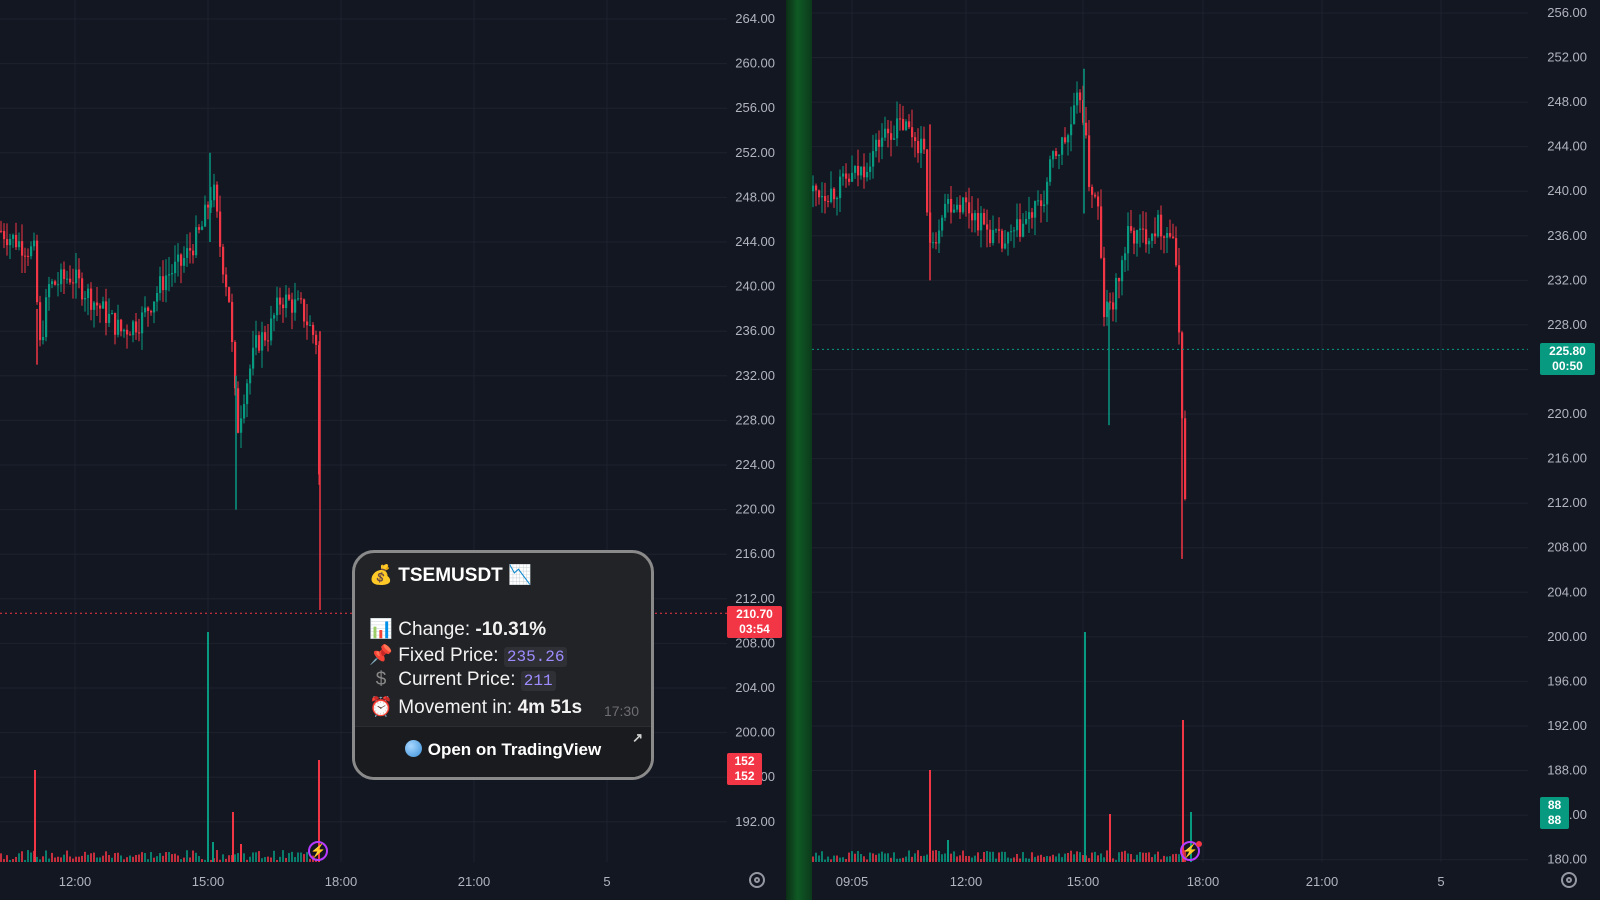 This screenshot has width=1600, height=900. Describe the element at coordinates (538, 681) in the screenshot. I see `current-price-value: 211` at that location.